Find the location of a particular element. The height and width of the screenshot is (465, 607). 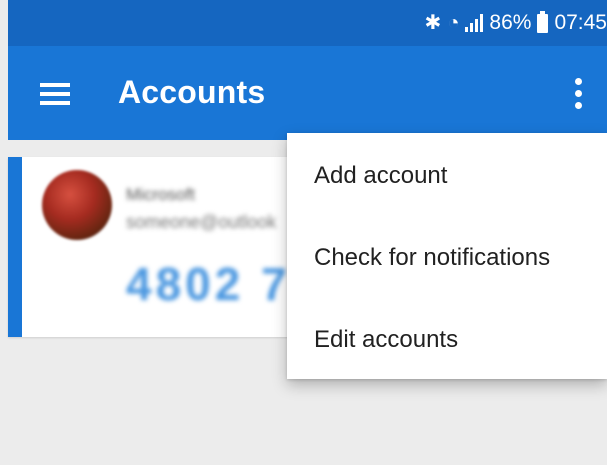

bluetooth-icon: ✱ is located at coordinates (433, 23).